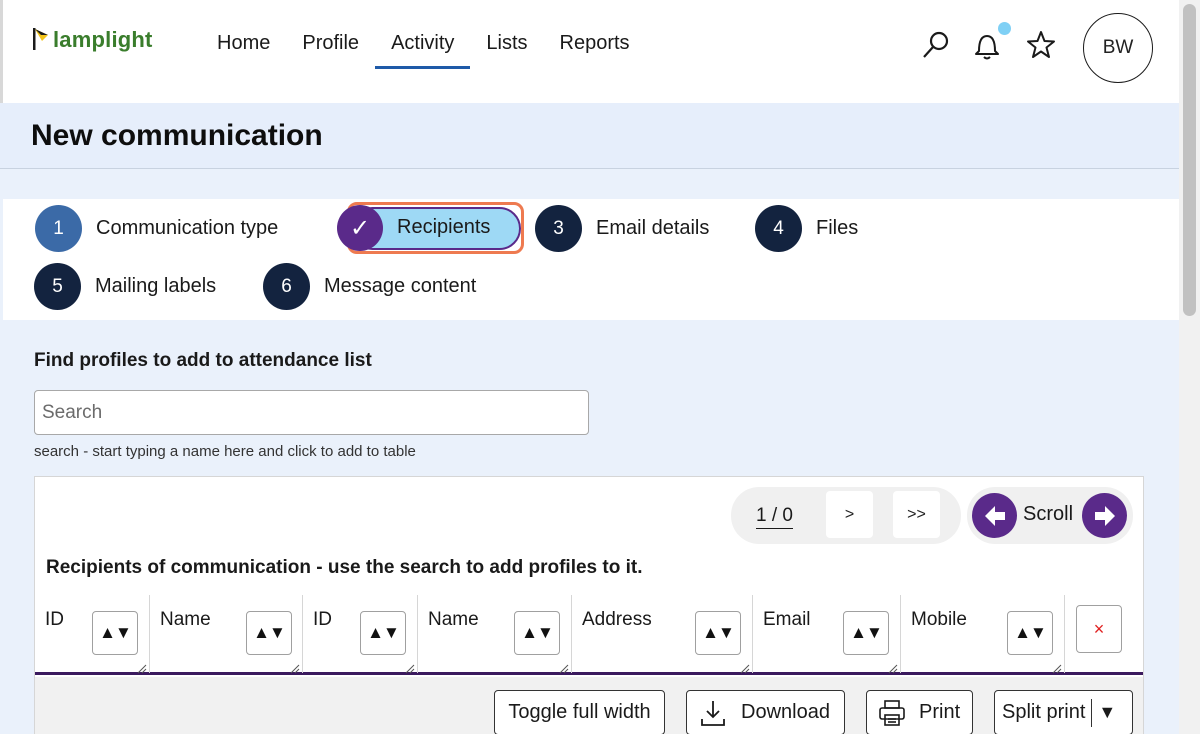 The image size is (1200, 734). What do you see at coordinates (987, 45) in the screenshot?
I see `bell-icon` at bounding box center [987, 45].